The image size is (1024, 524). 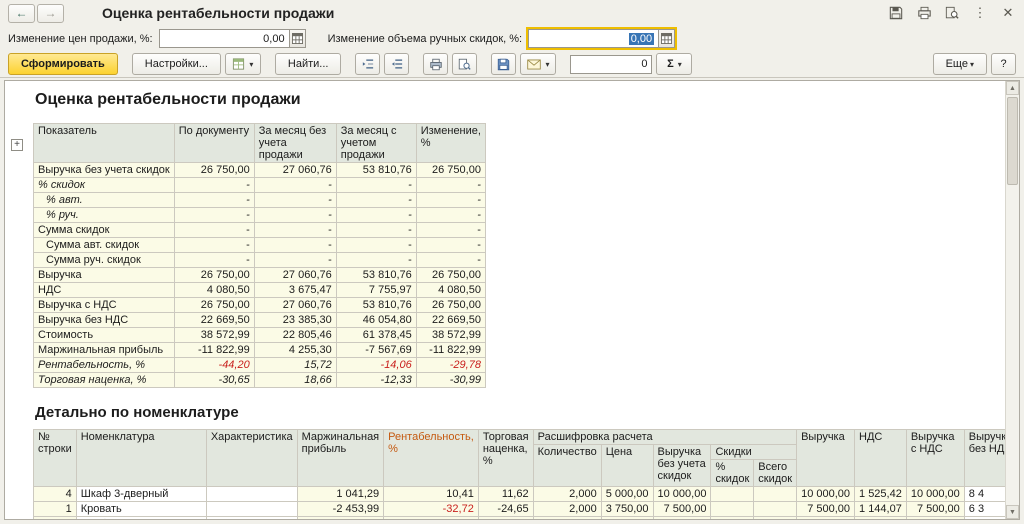 I want to click on summary-cell: -29,78, so click(x=450, y=365).